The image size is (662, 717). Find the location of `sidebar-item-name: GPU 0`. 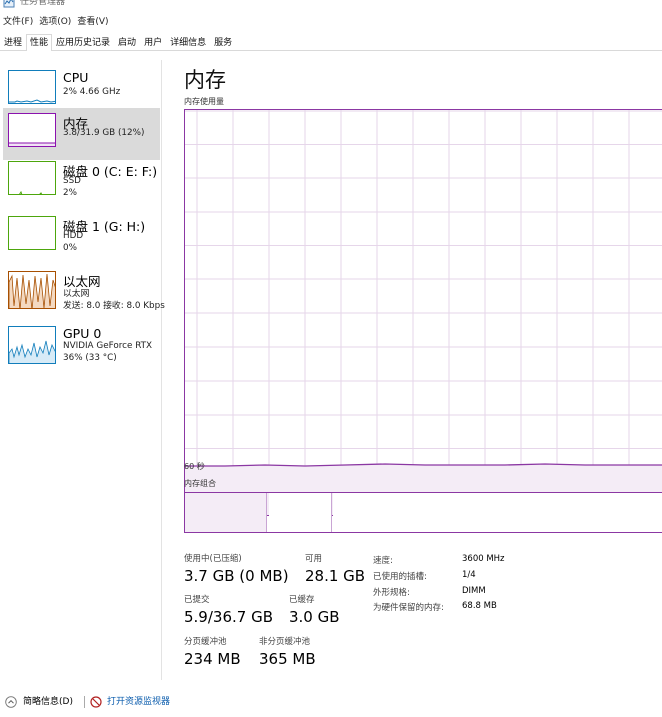

sidebar-item-name: GPU 0 is located at coordinates (82, 333).